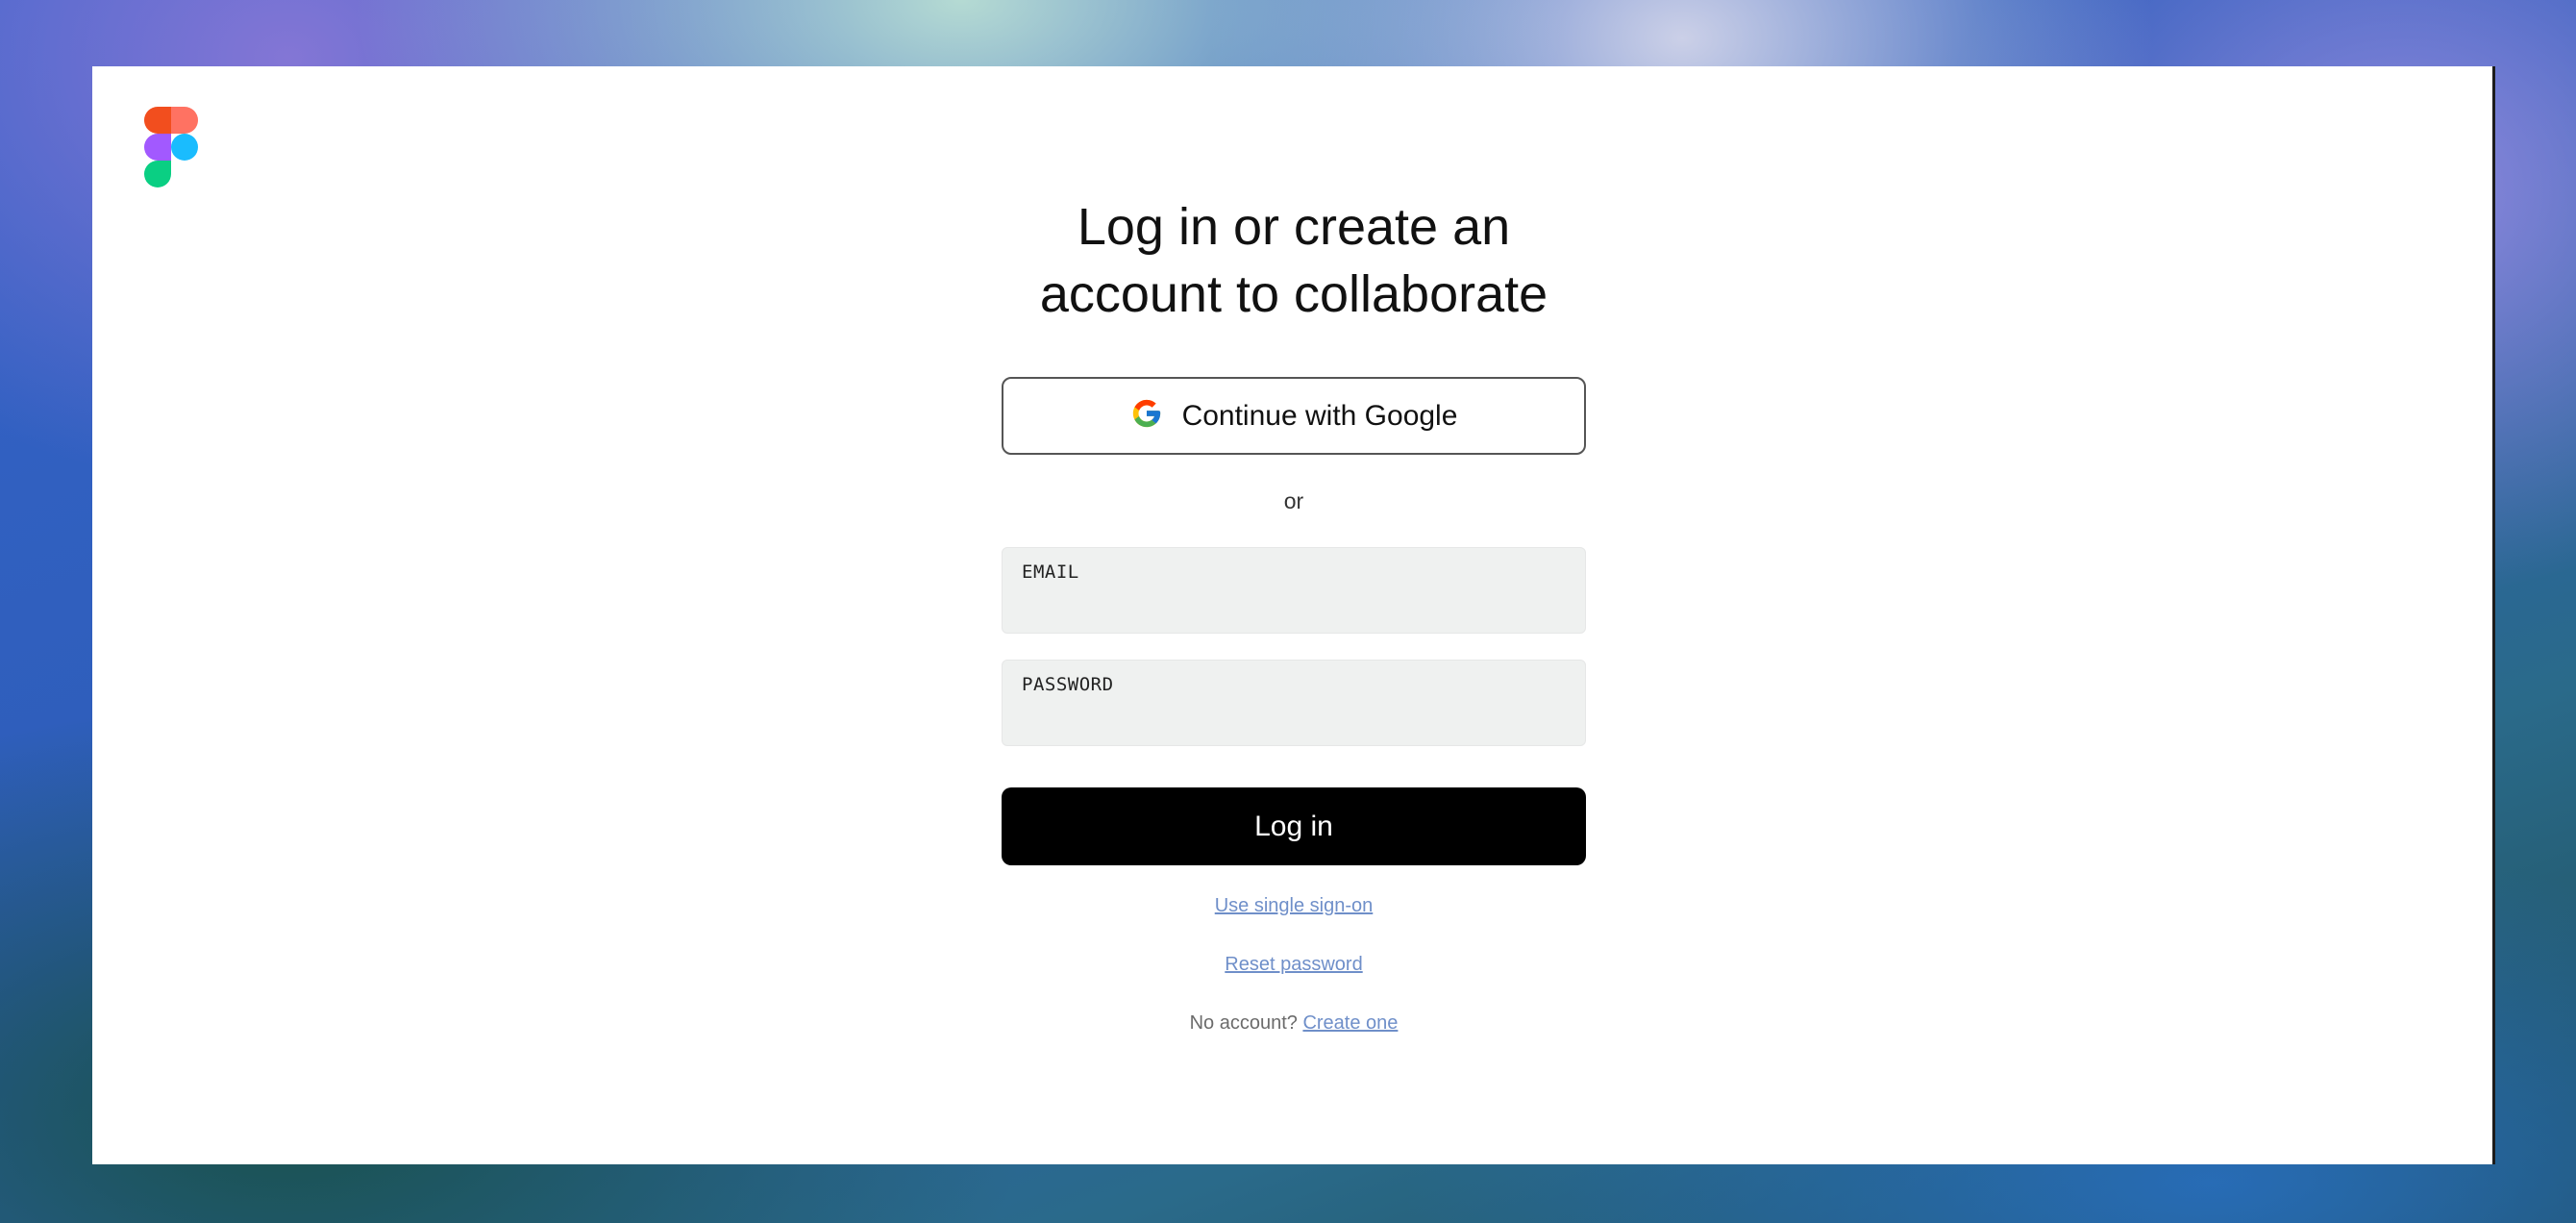 The image size is (2576, 1223). What do you see at coordinates (1294, 227) in the screenshot?
I see `page-title-line-1: Log in or create an` at bounding box center [1294, 227].